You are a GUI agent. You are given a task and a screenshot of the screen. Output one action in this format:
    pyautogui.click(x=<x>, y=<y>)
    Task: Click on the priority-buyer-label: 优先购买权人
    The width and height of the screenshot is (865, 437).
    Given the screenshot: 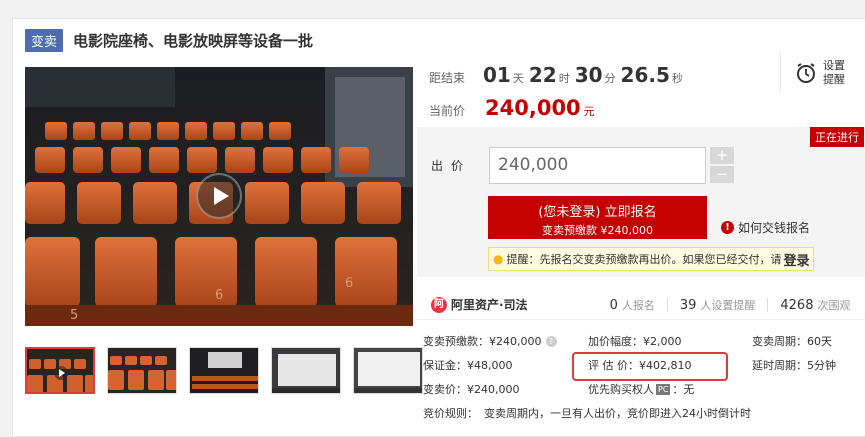 What is the action you would take?
    pyautogui.click(x=621, y=389)
    